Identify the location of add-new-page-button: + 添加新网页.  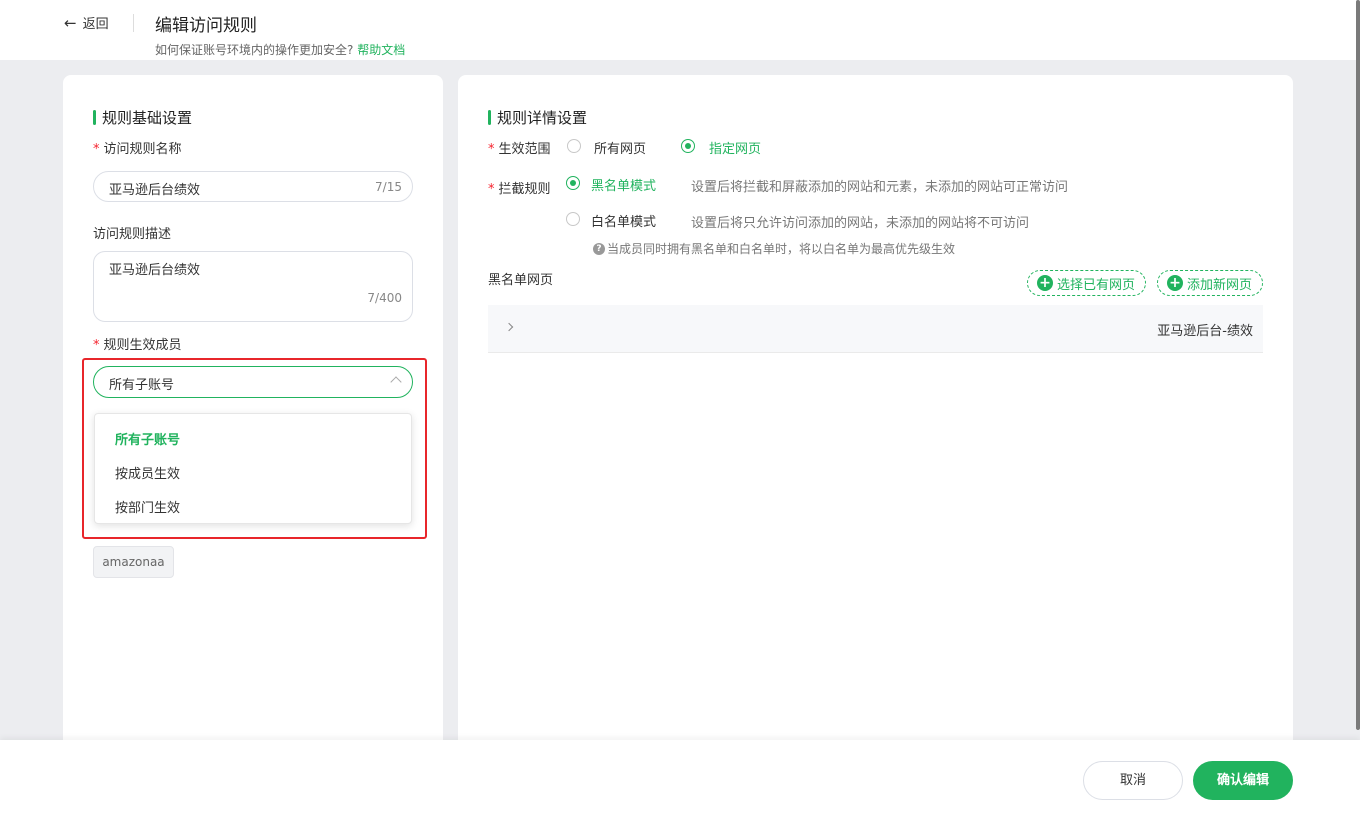
(1210, 283).